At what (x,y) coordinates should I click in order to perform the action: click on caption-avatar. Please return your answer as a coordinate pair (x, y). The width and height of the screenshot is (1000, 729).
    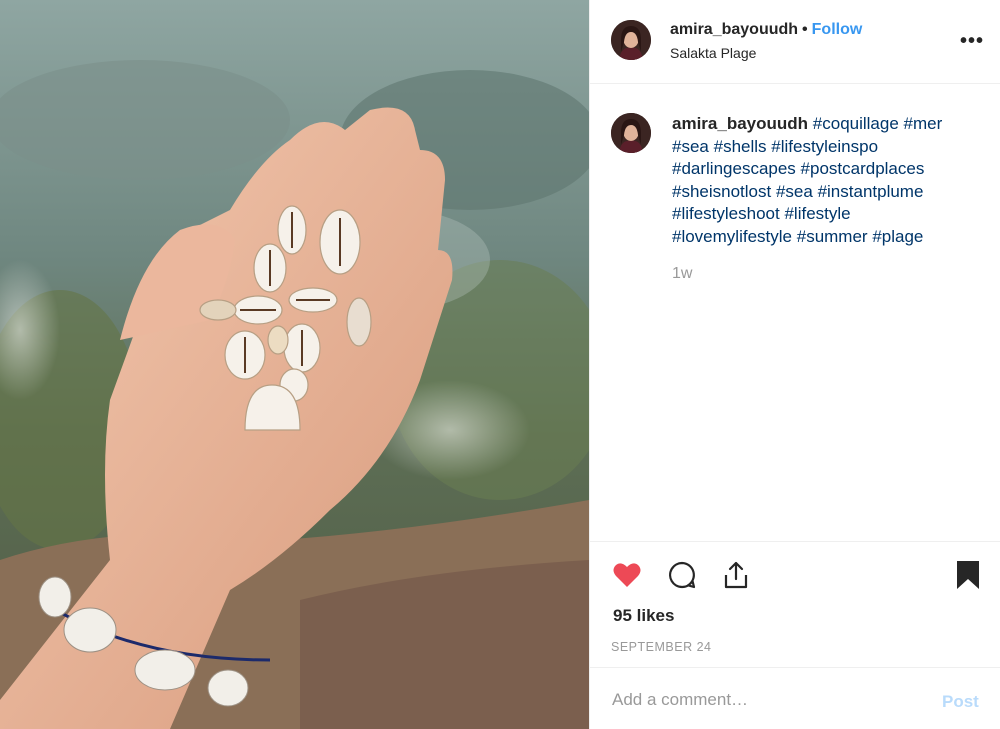
    Looking at the image, I should click on (631, 133).